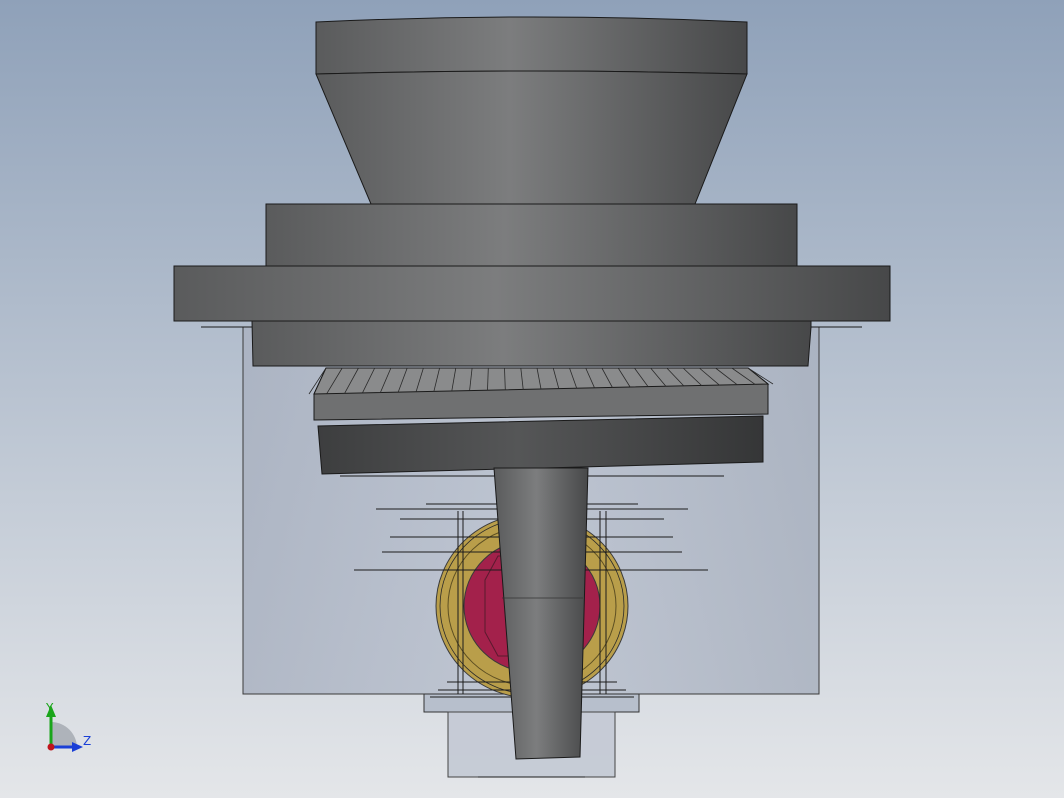 Image resolution: width=1064 pixels, height=798 pixels. I want to click on main-flange, so click(532, 293).